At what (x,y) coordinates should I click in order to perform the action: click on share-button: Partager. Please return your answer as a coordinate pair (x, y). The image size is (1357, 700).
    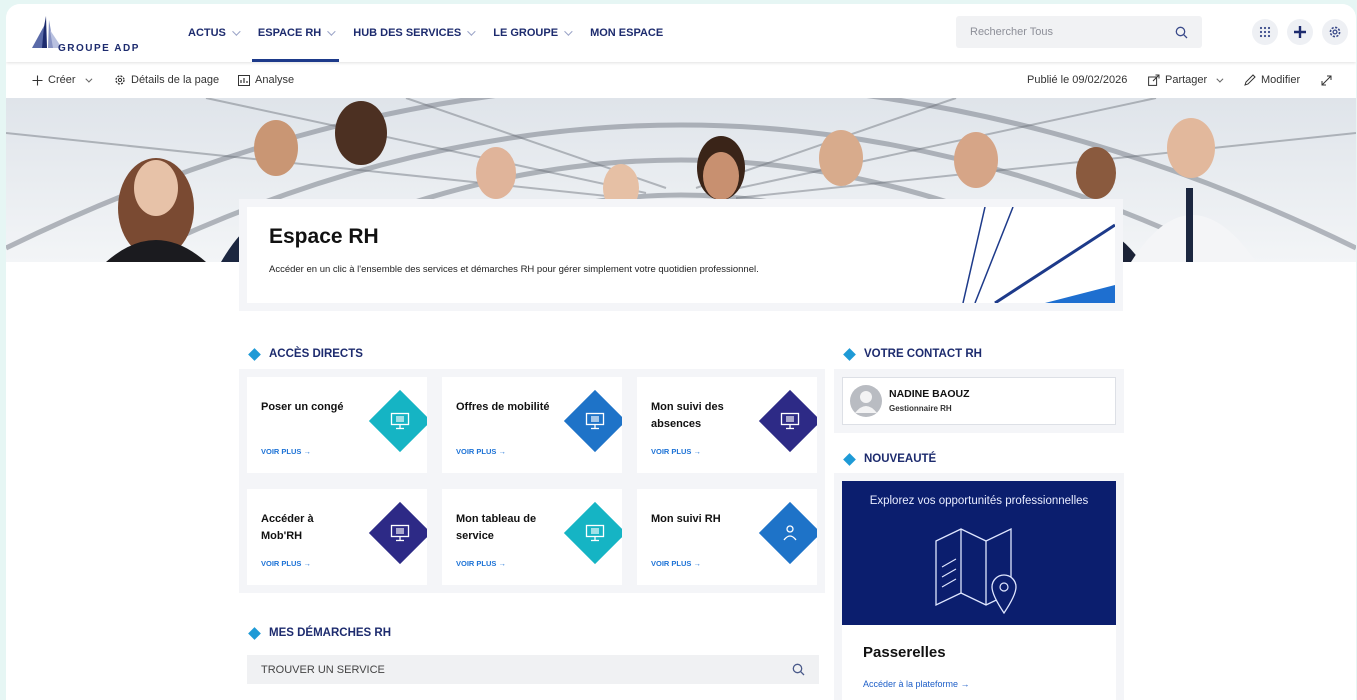
    Looking at the image, I should click on (1186, 80).